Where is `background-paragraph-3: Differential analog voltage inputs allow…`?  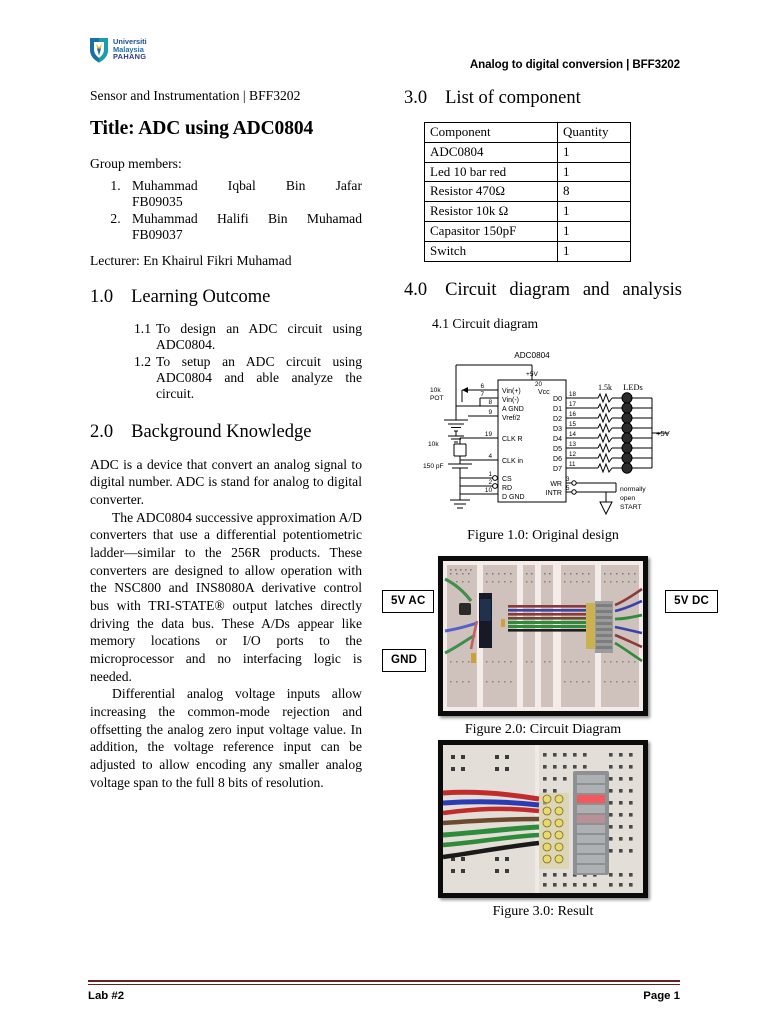
background-paragraph-3: Differential analog voltage inputs allow… is located at coordinates (226, 738).